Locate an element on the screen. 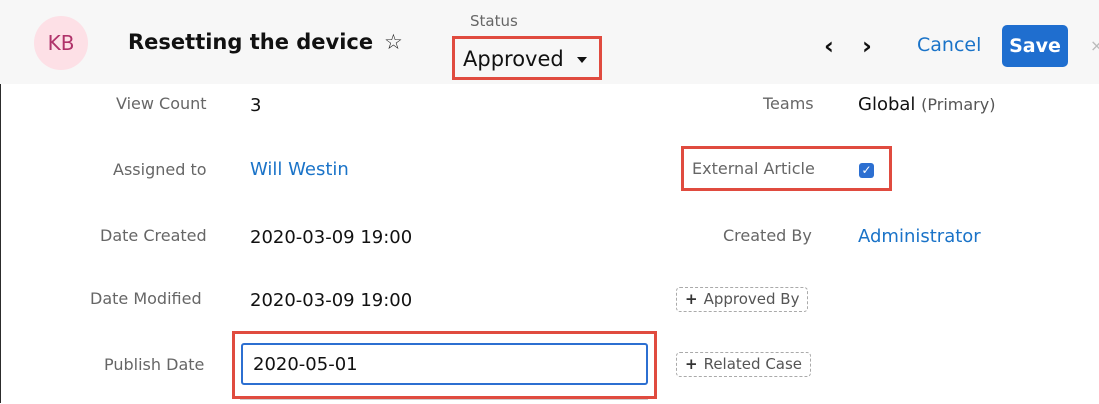 This screenshot has height=404, width=1099. assigned-to-label: Assigned to is located at coordinates (160, 169).